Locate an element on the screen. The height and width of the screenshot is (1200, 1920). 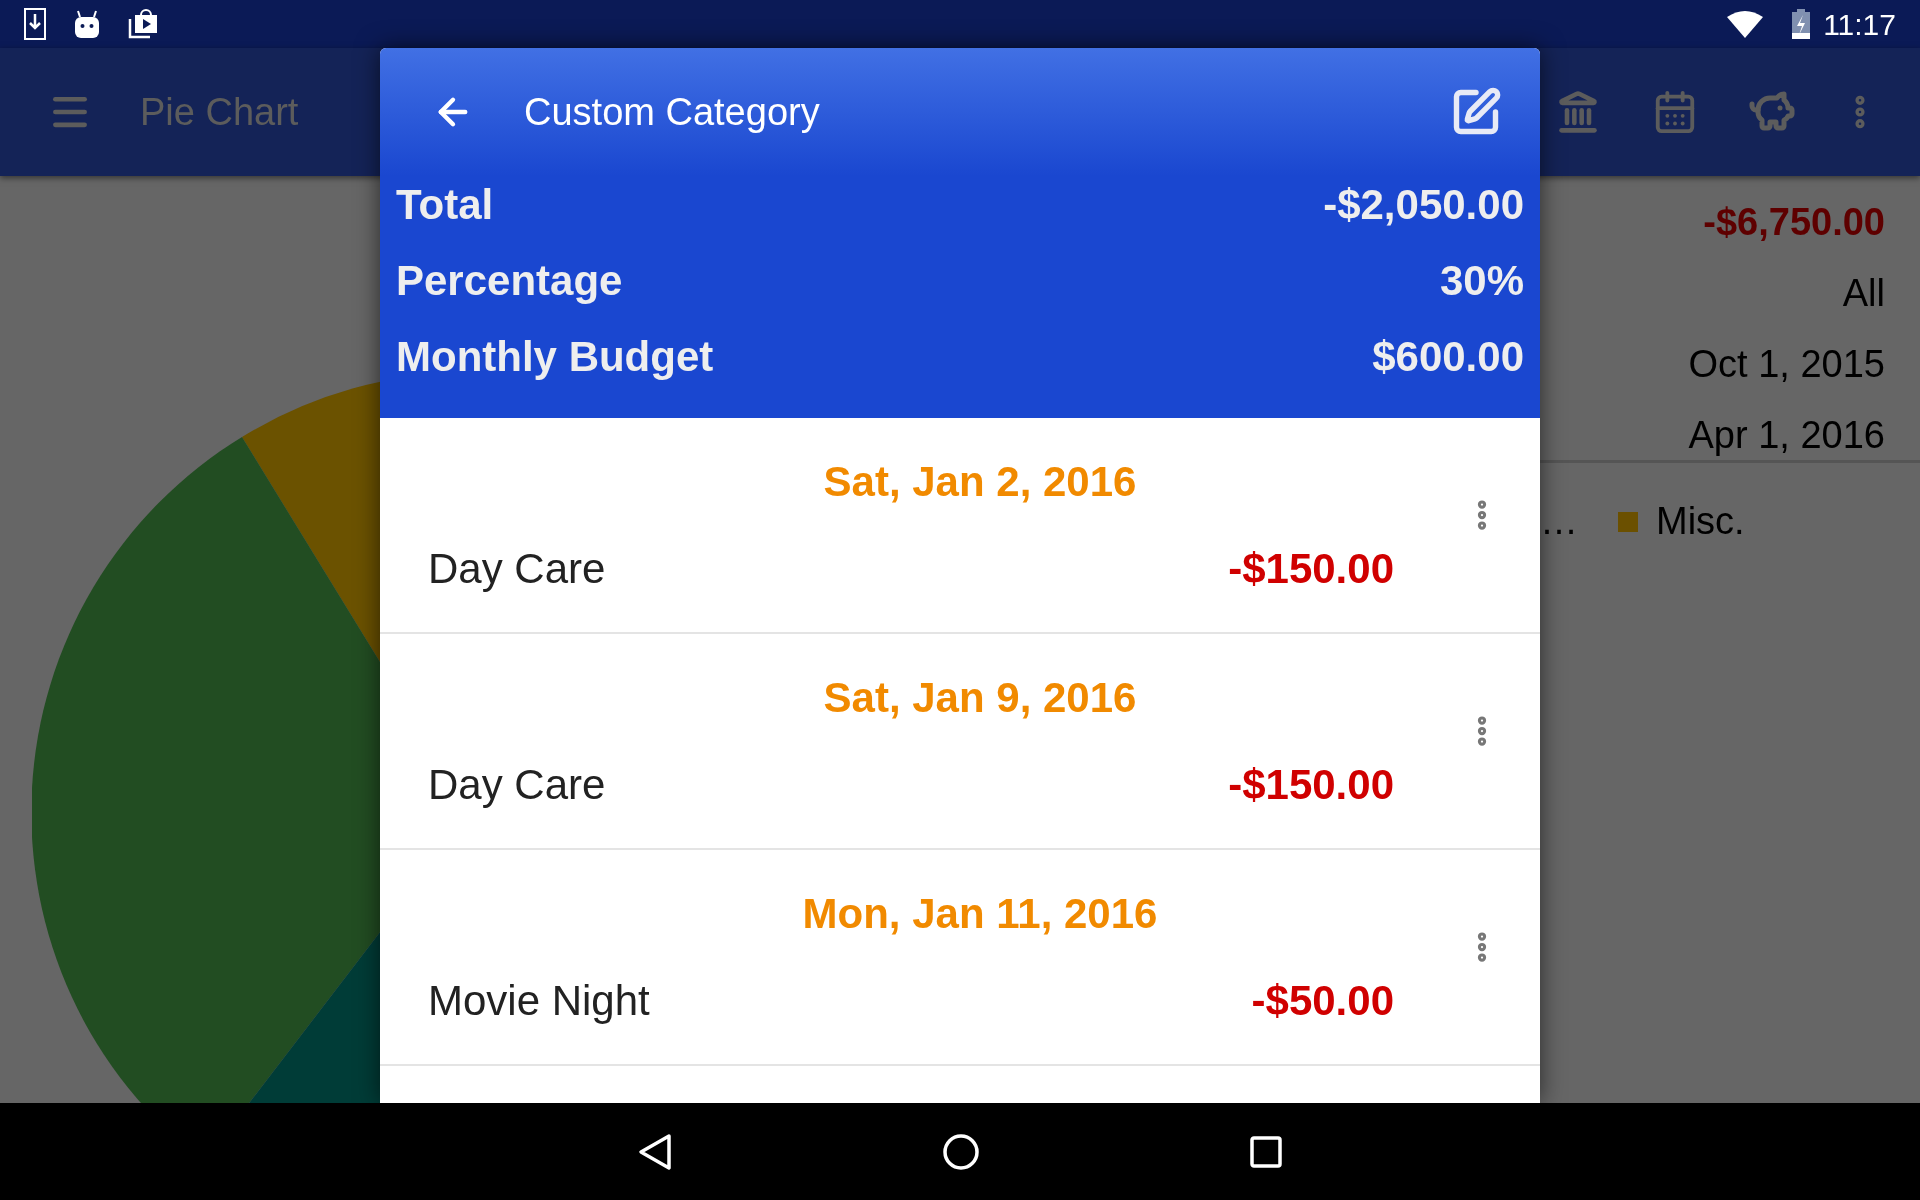
transaction-row: Mon, Jan 11, 2016 Movie Night -$50.00 is located at coordinates (960, 958).